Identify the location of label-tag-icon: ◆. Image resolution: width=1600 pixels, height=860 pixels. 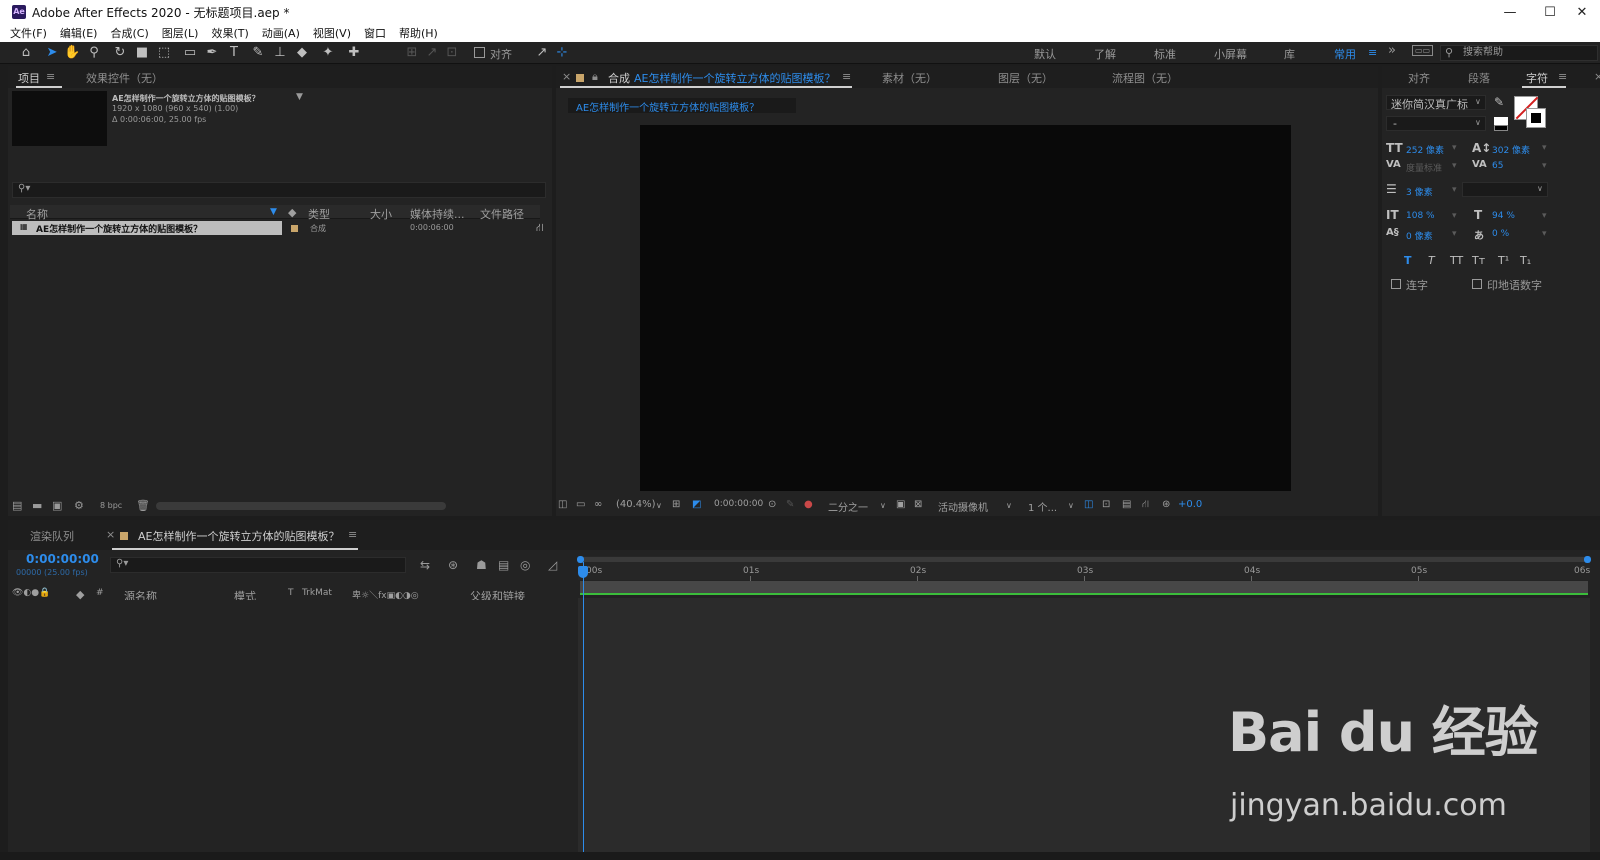
(292, 212).